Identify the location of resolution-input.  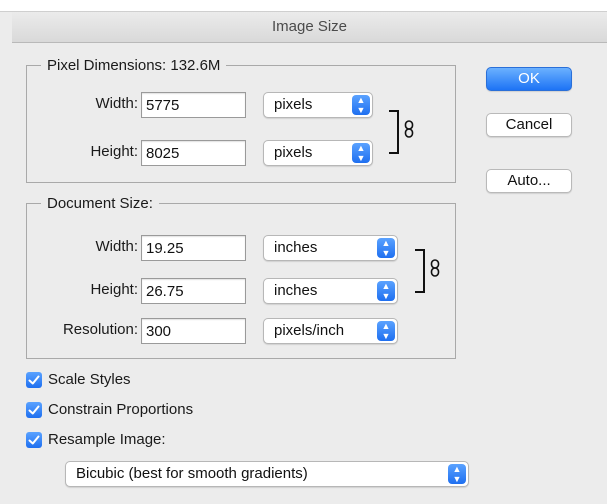
(193, 331).